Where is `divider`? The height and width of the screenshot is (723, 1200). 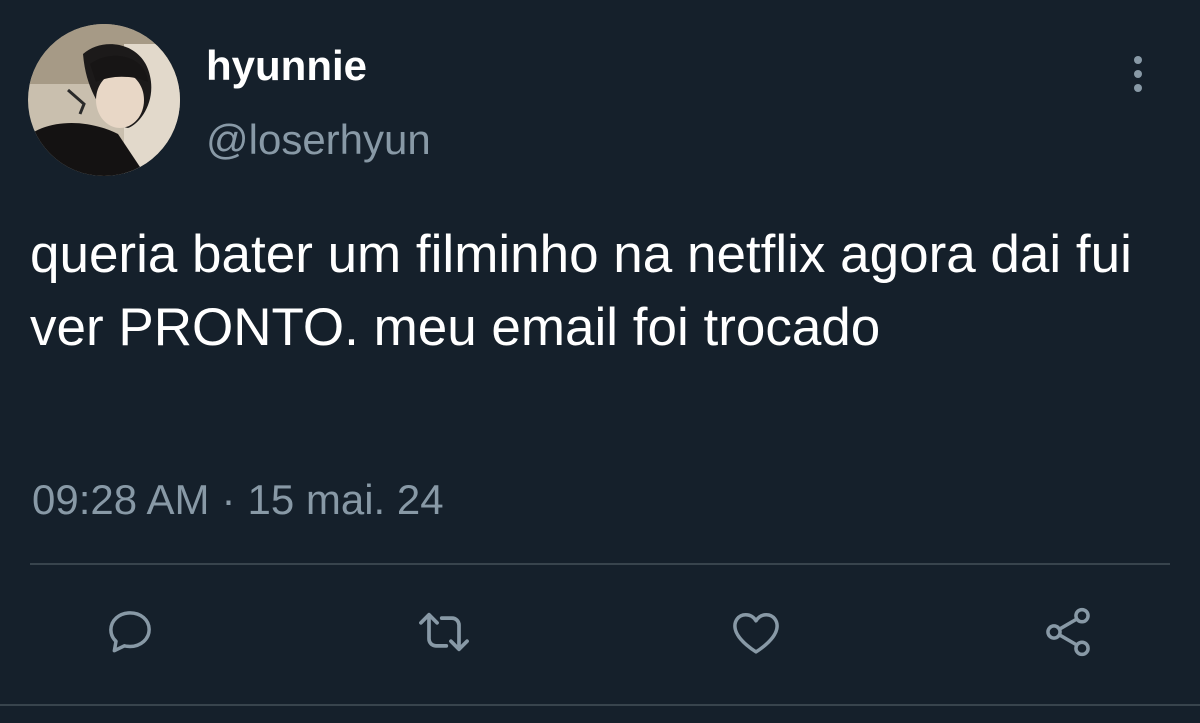 divider is located at coordinates (600, 564).